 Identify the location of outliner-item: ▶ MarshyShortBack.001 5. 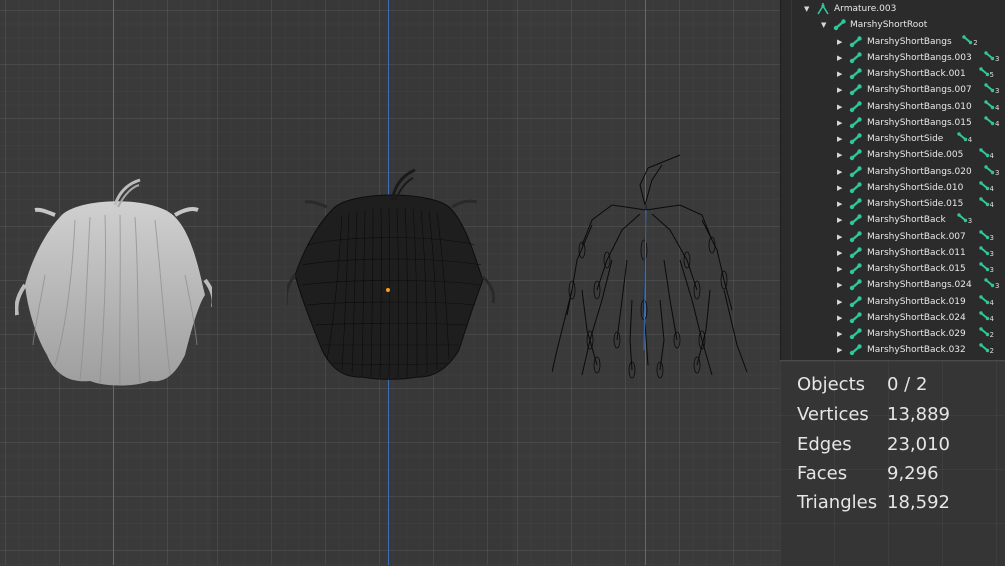
(893, 74).